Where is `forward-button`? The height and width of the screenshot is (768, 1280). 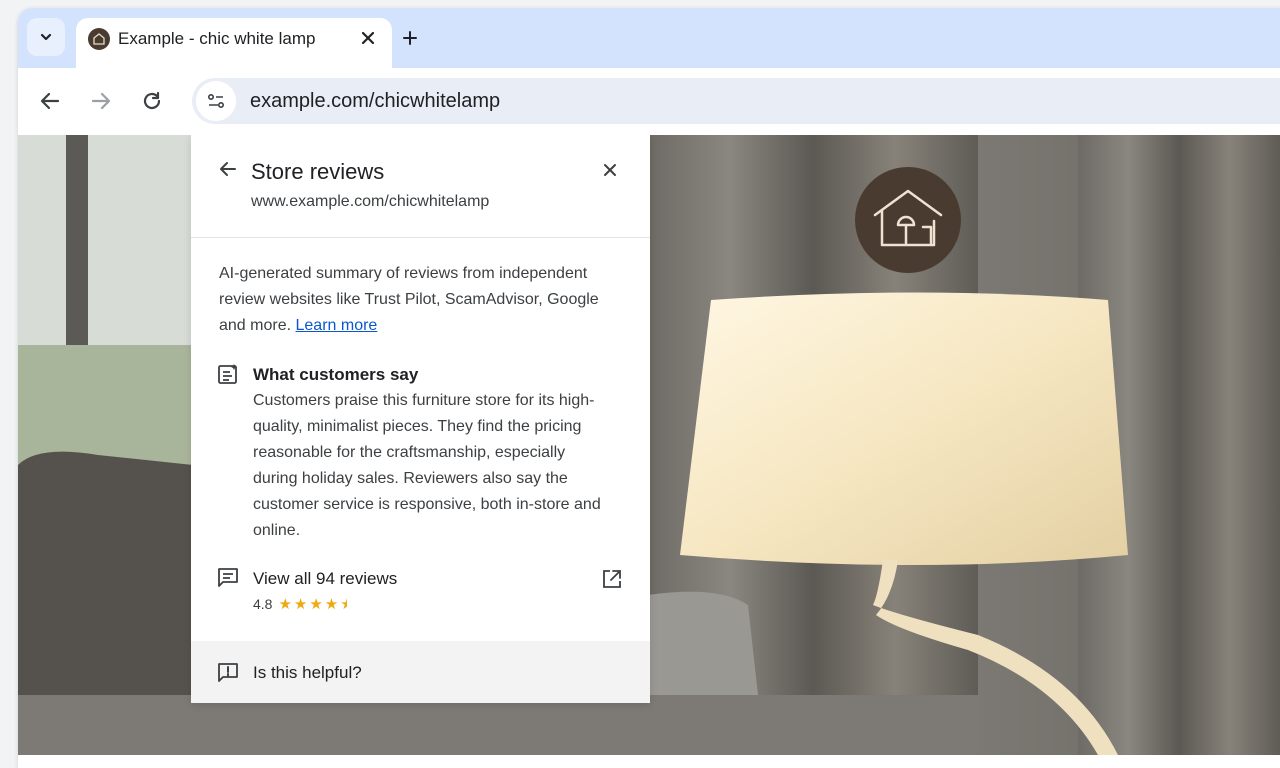 forward-button is located at coordinates (101, 101).